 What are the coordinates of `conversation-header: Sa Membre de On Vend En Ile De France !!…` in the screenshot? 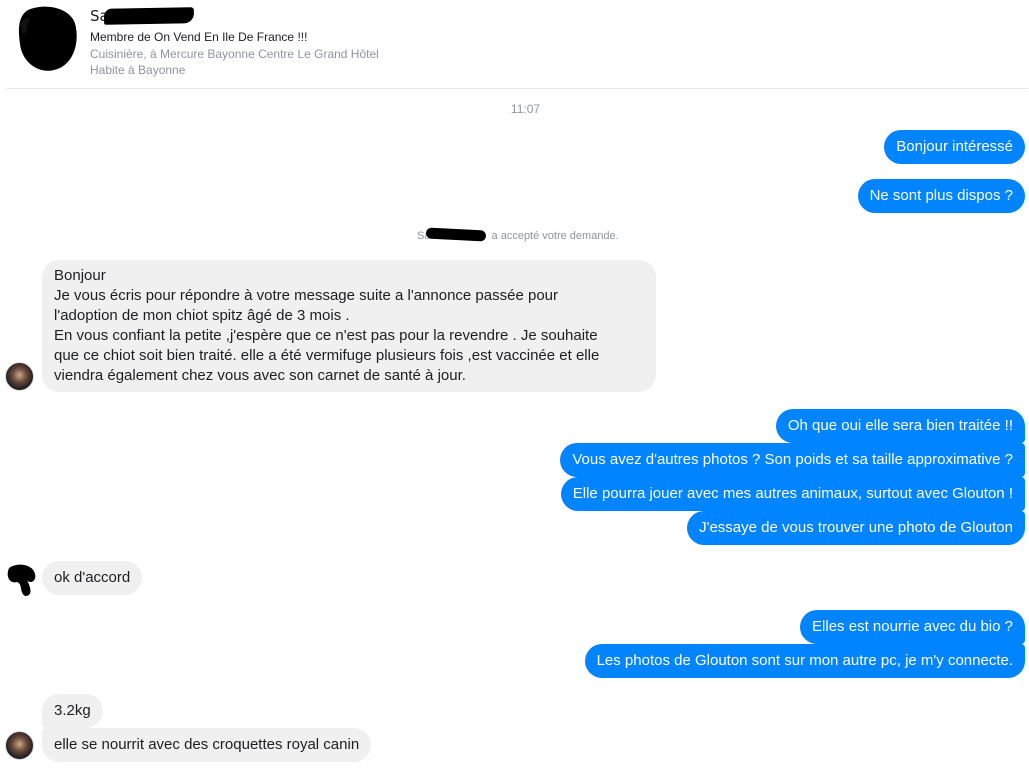 It's located at (514, 45).